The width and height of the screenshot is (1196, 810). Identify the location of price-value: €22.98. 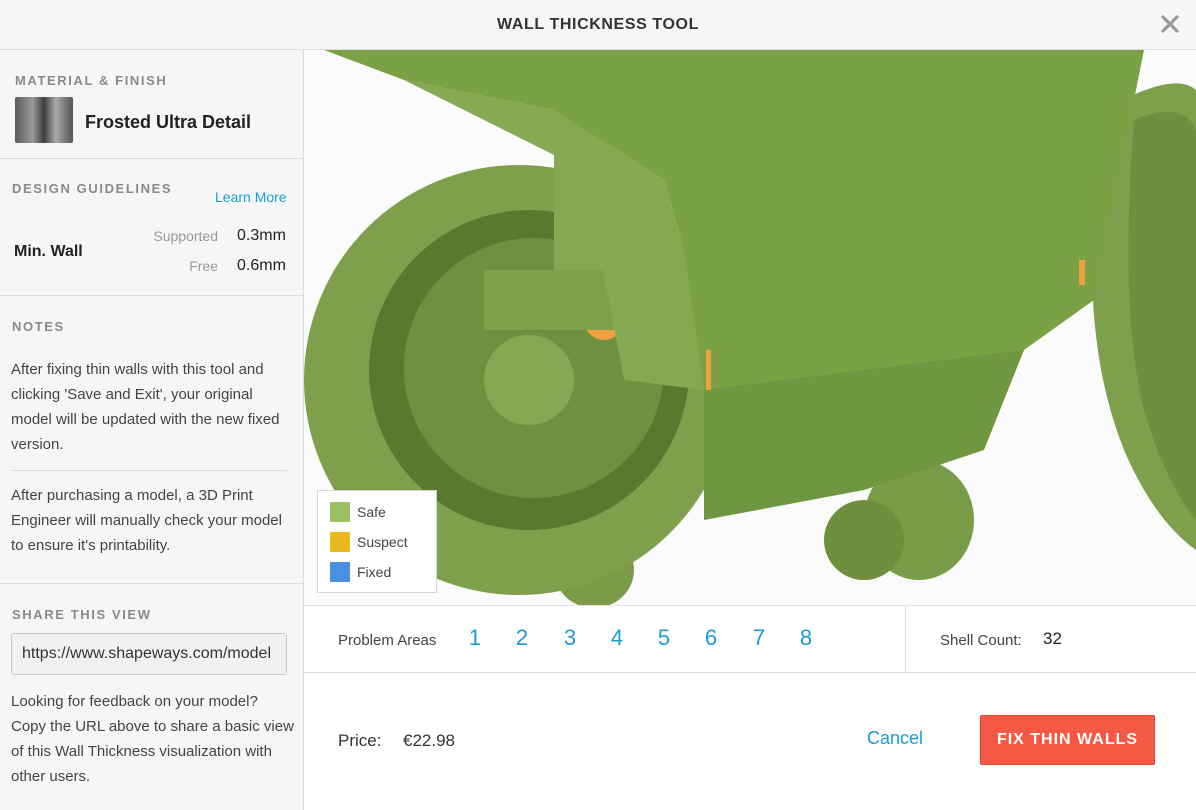
(429, 740).